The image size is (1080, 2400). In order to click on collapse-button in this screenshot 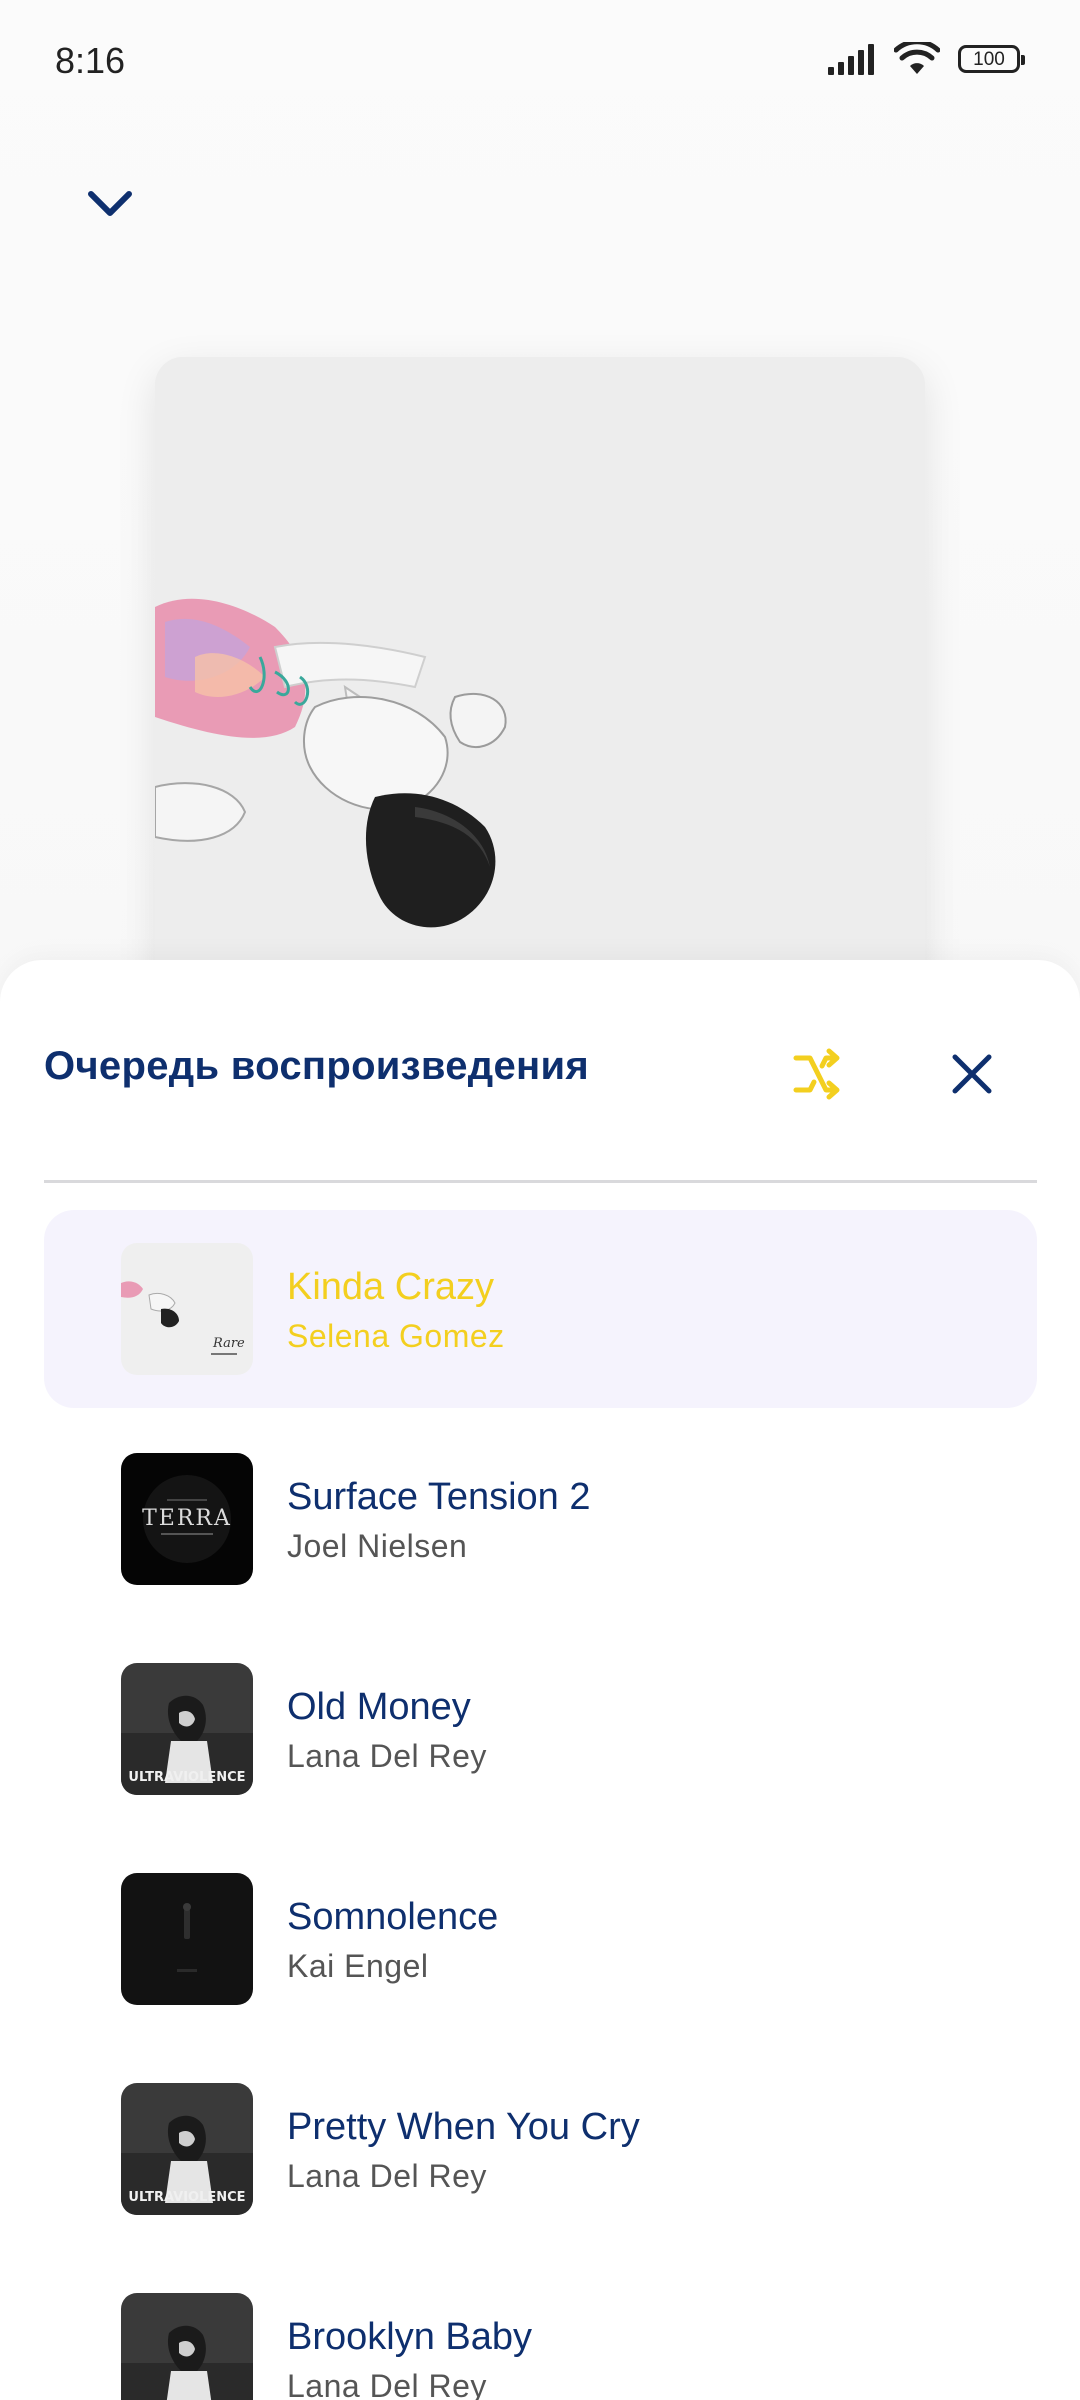, I will do `click(110, 204)`.